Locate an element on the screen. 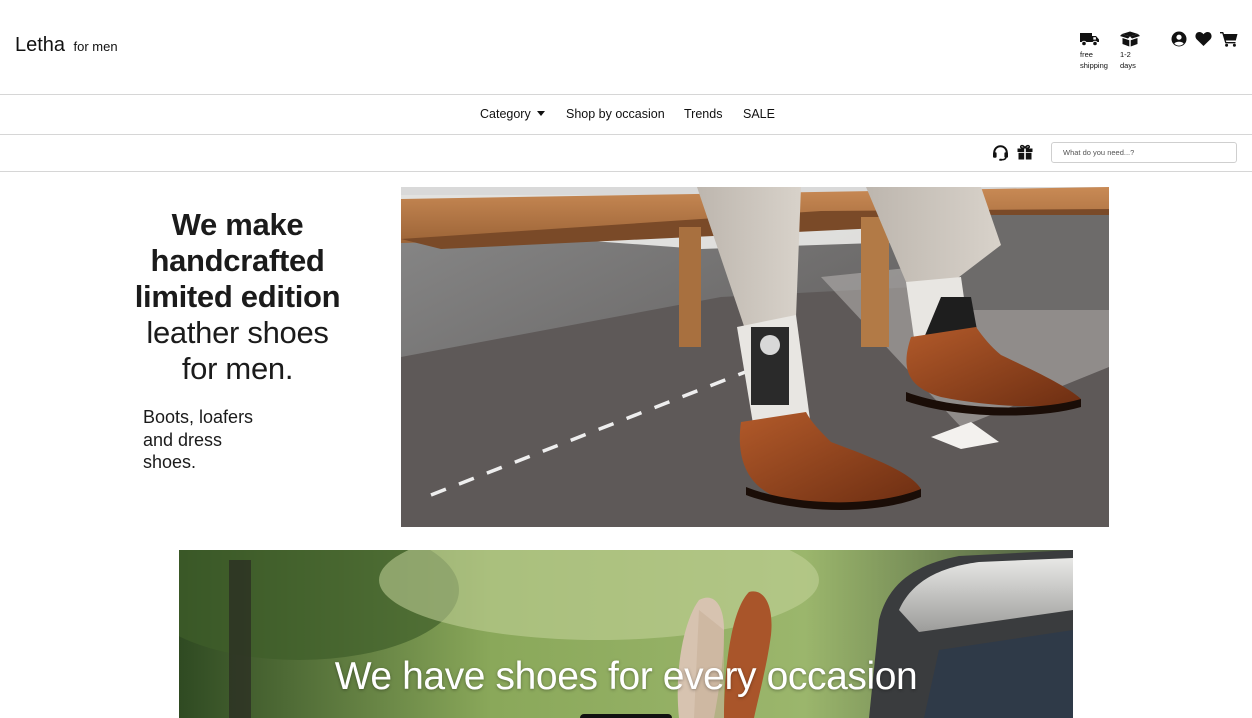 The height and width of the screenshot is (718, 1252). free-shipping-line2: shipping is located at coordinates (1094, 65).